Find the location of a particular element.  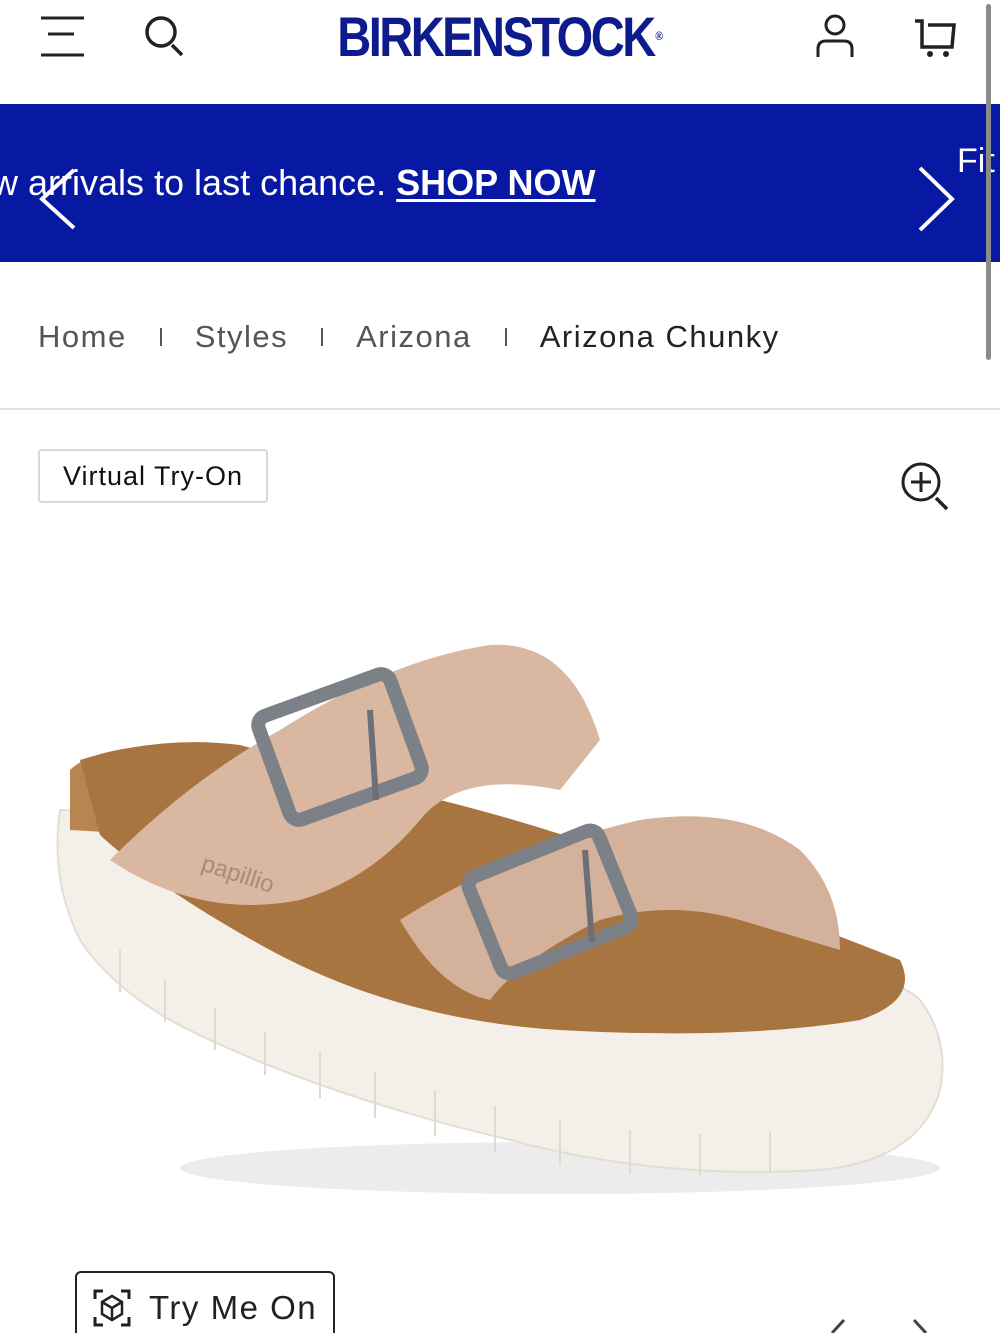

chevron-right-icon is located at coordinates (936, 199).